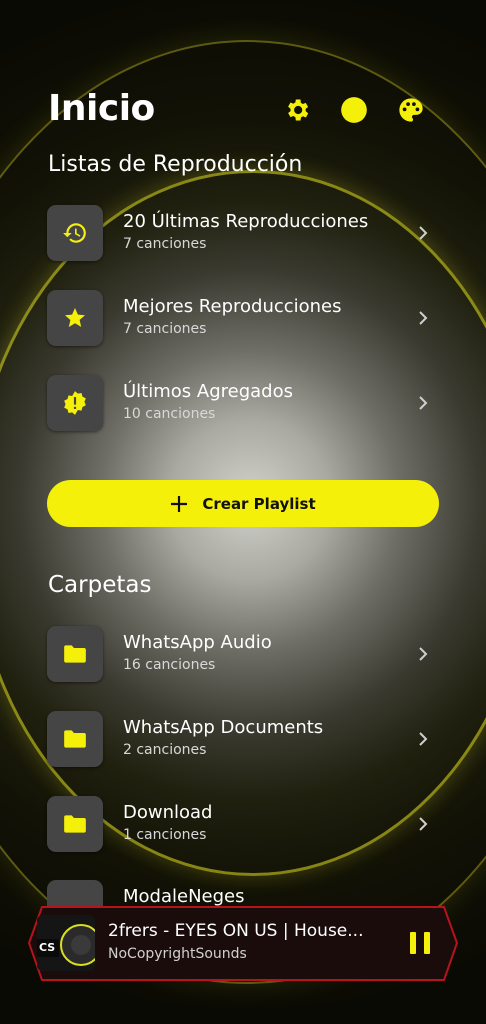 The image size is (486, 1024). What do you see at coordinates (66, 943) in the screenshot?
I see `album-art: CS` at bounding box center [66, 943].